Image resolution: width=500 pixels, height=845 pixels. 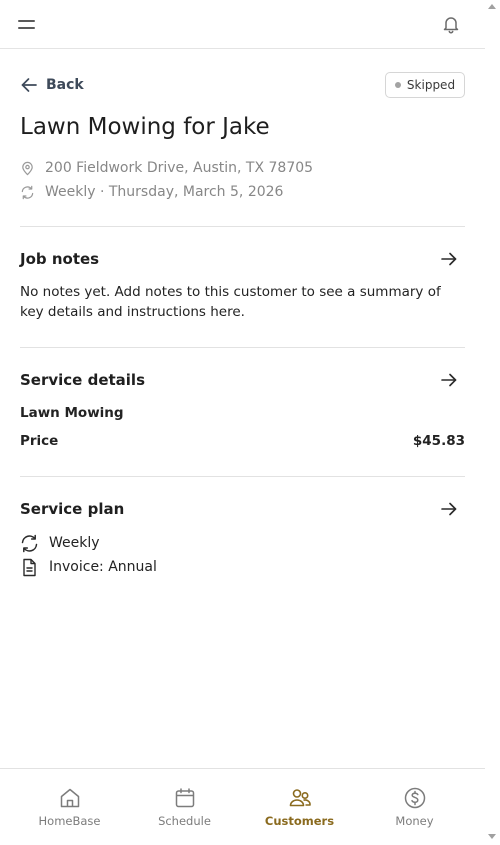 I want to click on address-text: 200 Fieldwork Drive, Austin, TX 78705, so click(x=179, y=168).